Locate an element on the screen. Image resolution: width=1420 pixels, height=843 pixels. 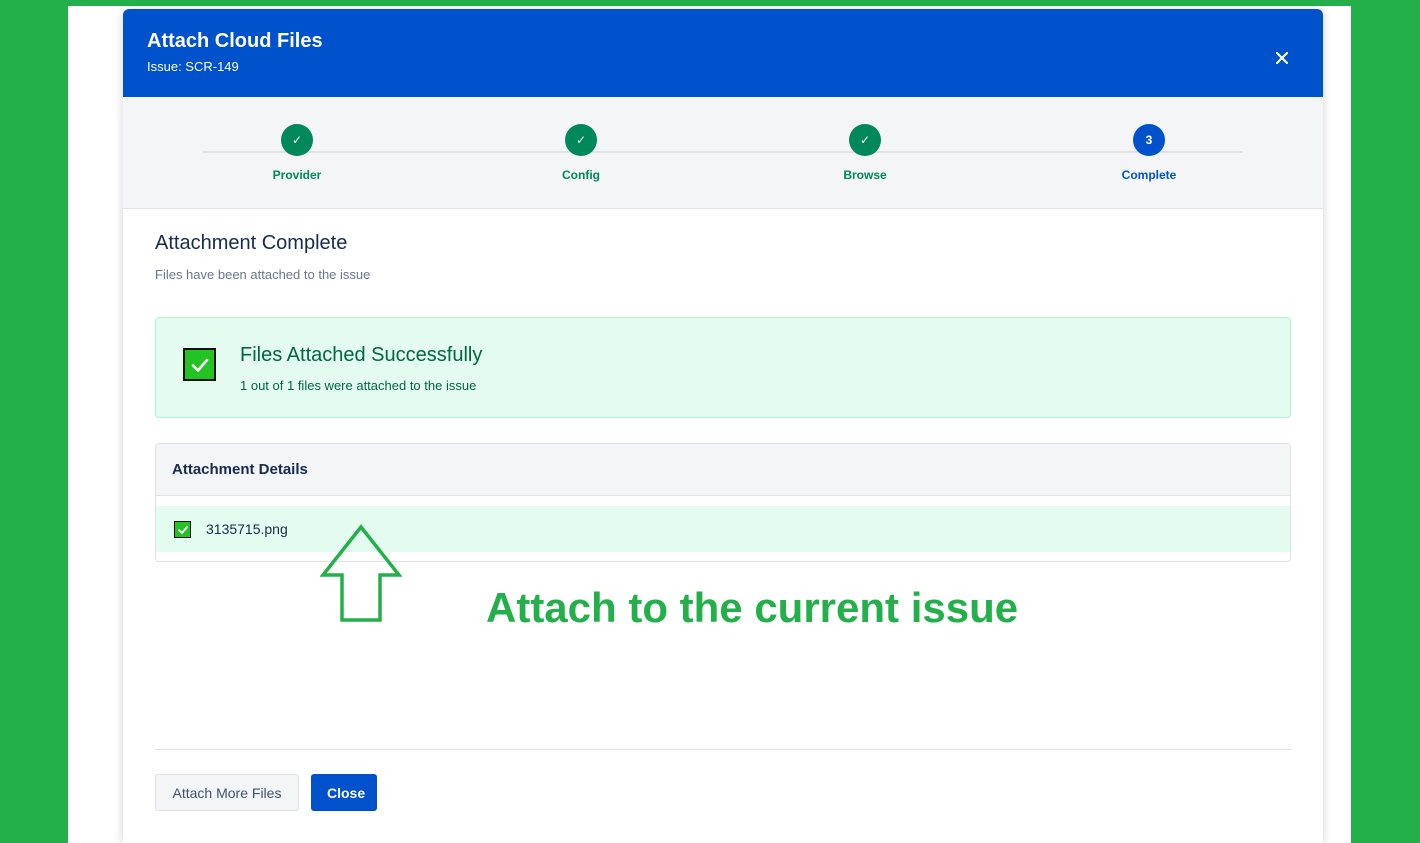
success-title: Files Attached Successfully is located at coordinates (361, 355).